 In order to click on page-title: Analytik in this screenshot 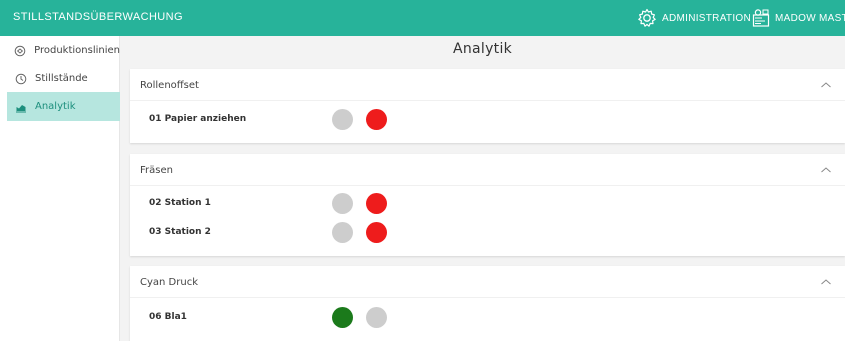, I will do `click(482, 49)`.